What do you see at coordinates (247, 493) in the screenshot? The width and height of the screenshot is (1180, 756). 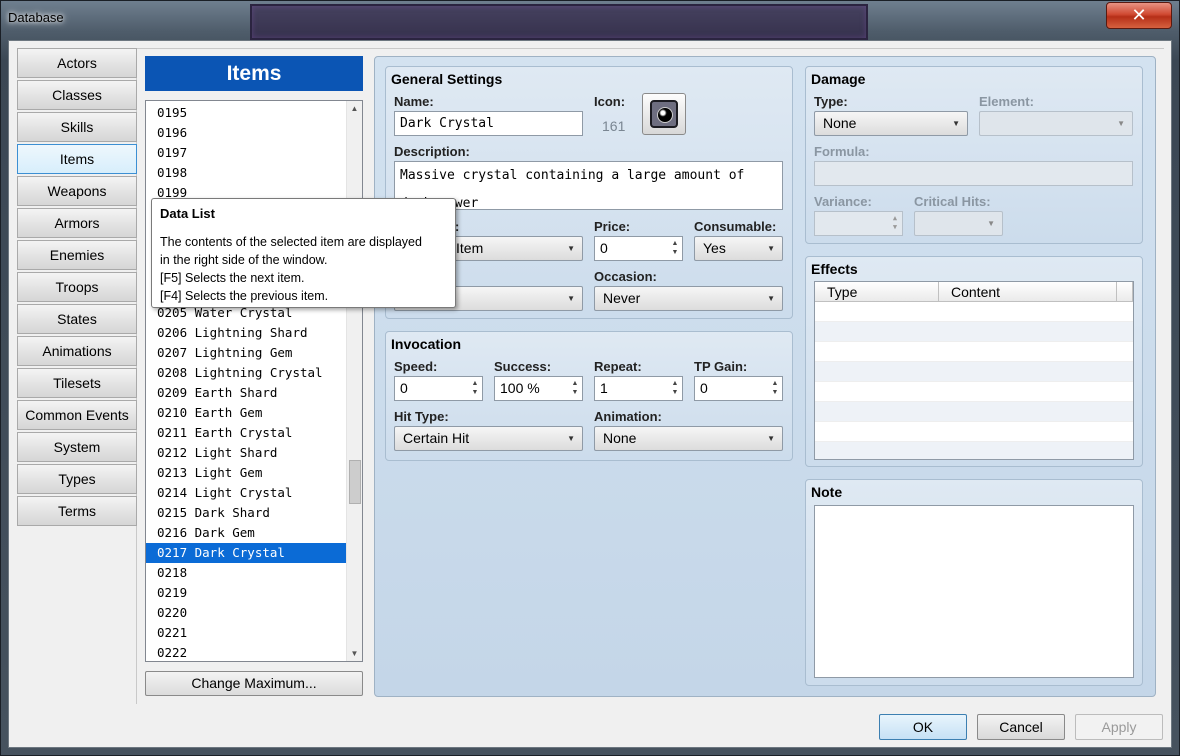 I see `list-item: 0214 Light Crystal` at bounding box center [247, 493].